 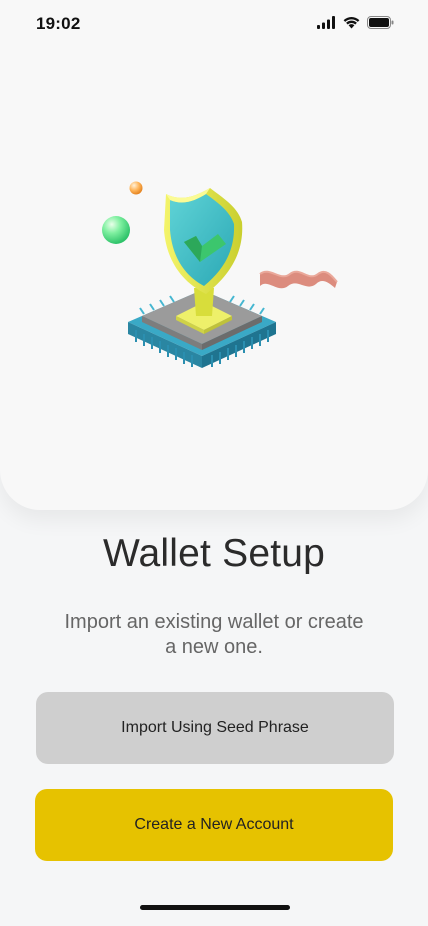 I want to click on status-icons, so click(x=355, y=22).